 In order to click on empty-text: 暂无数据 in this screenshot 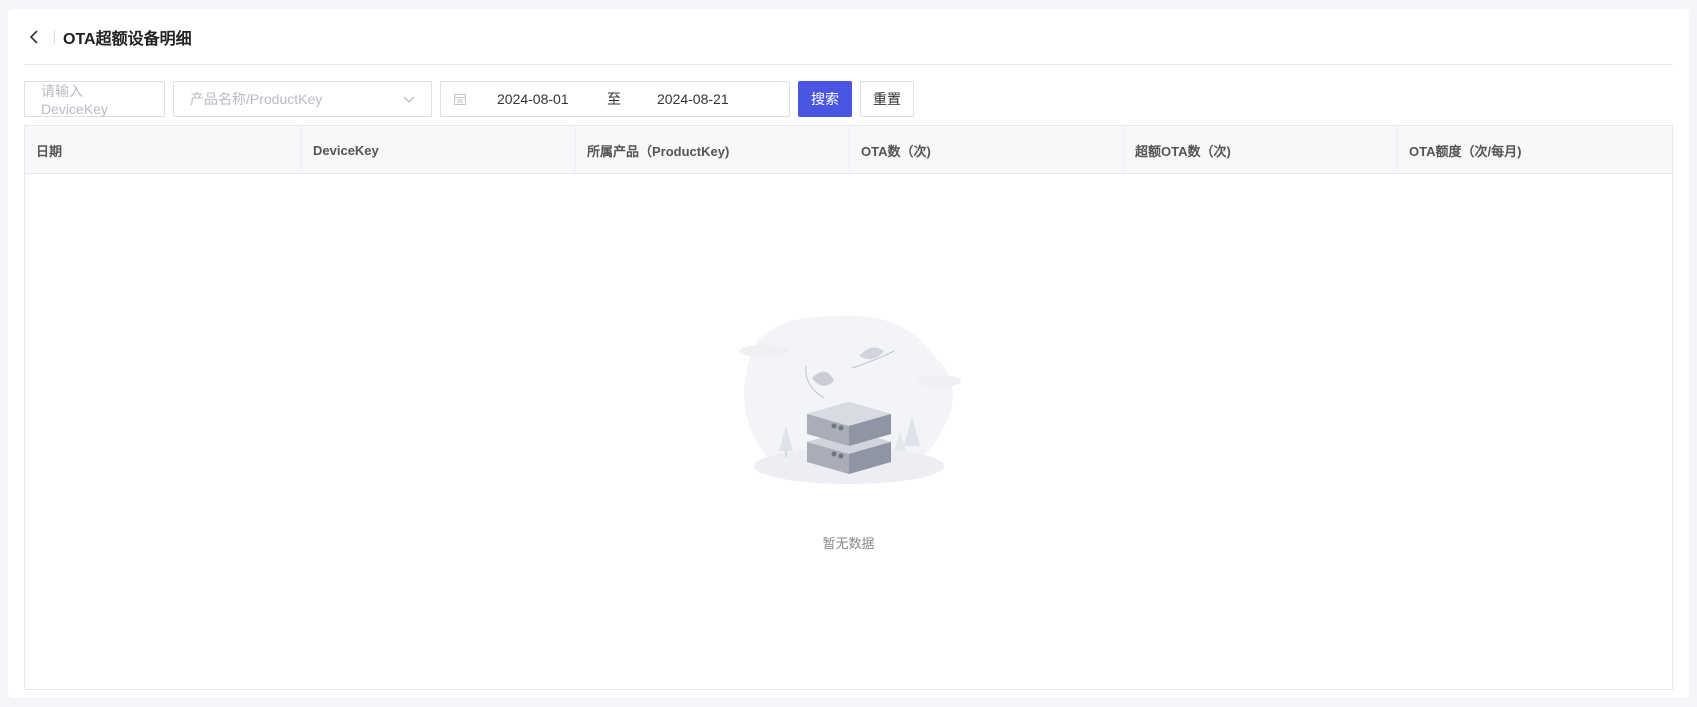, I will do `click(848, 543)`.